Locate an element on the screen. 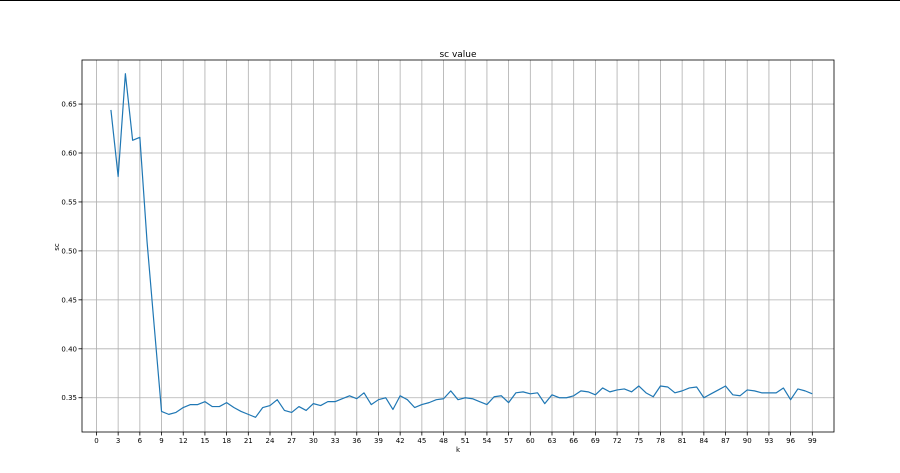 Image resolution: width=900 pixels, height=473 pixels. y-tick-label: 0.65 is located at coordinates (69, 105).